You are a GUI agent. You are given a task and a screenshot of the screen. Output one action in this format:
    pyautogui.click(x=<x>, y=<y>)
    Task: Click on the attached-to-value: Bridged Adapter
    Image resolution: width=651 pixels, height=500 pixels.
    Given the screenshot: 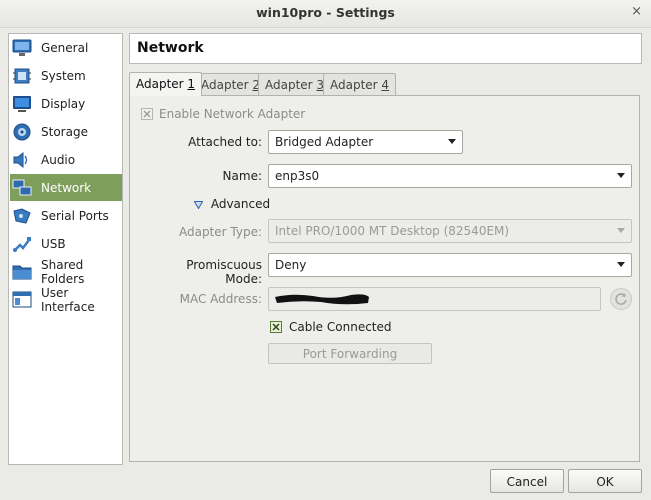 What is the action you would take?
    pyautogui.click(x=324, y=142)
    